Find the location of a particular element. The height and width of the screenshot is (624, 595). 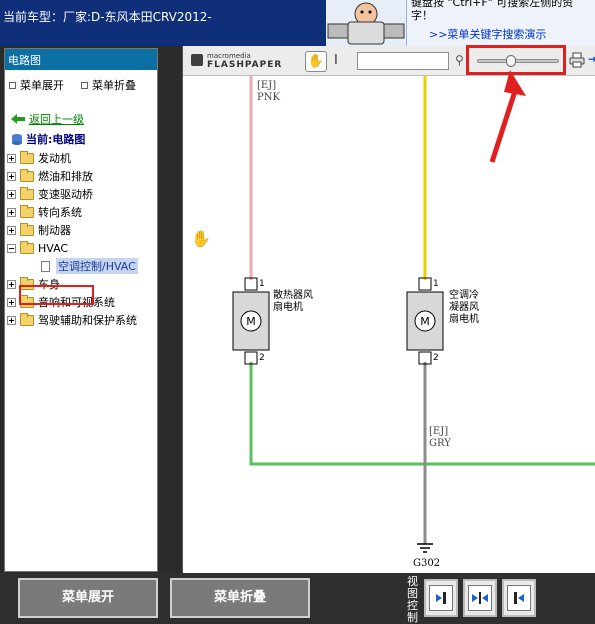

tree-item-fuel: 燃油和排放 is located at coordinates (82, 176).